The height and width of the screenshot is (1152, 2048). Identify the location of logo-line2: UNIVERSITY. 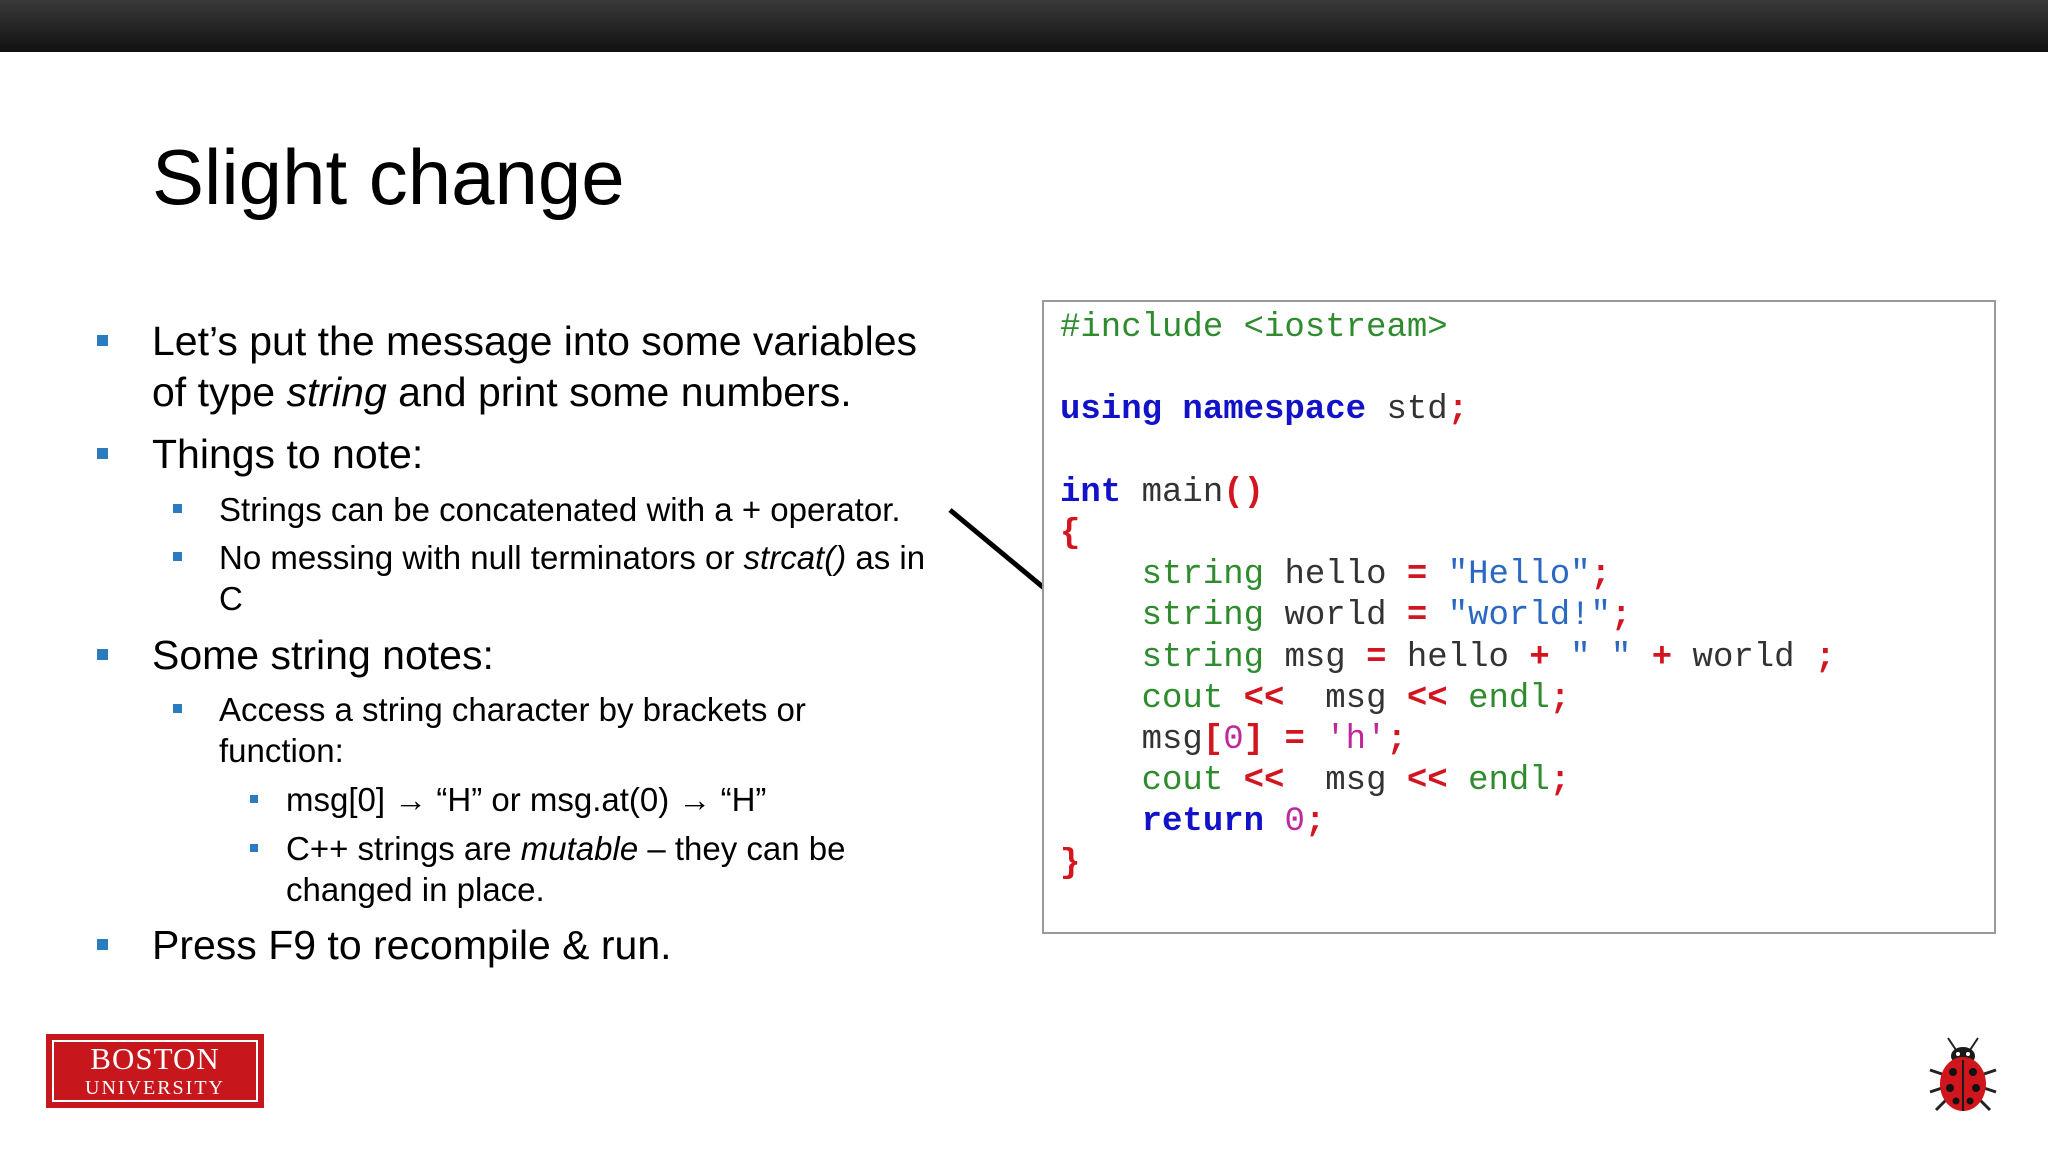
(155, 1088).